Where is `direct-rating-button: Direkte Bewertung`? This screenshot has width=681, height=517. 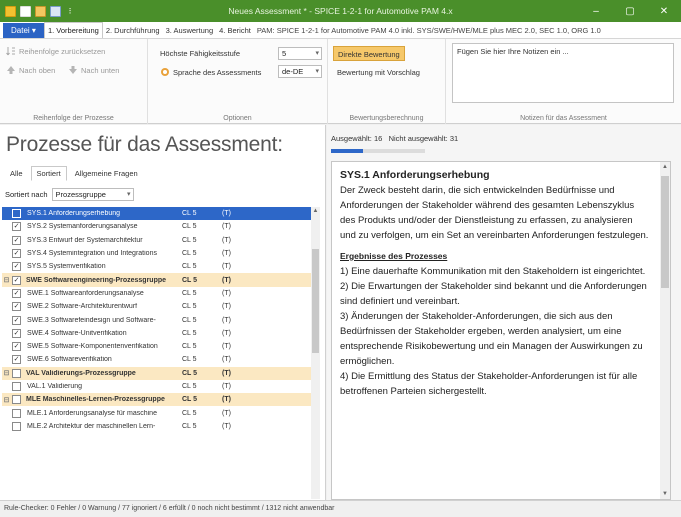 direct-rating-button: Direkte Bewertung is located at coordinates (369, 53).